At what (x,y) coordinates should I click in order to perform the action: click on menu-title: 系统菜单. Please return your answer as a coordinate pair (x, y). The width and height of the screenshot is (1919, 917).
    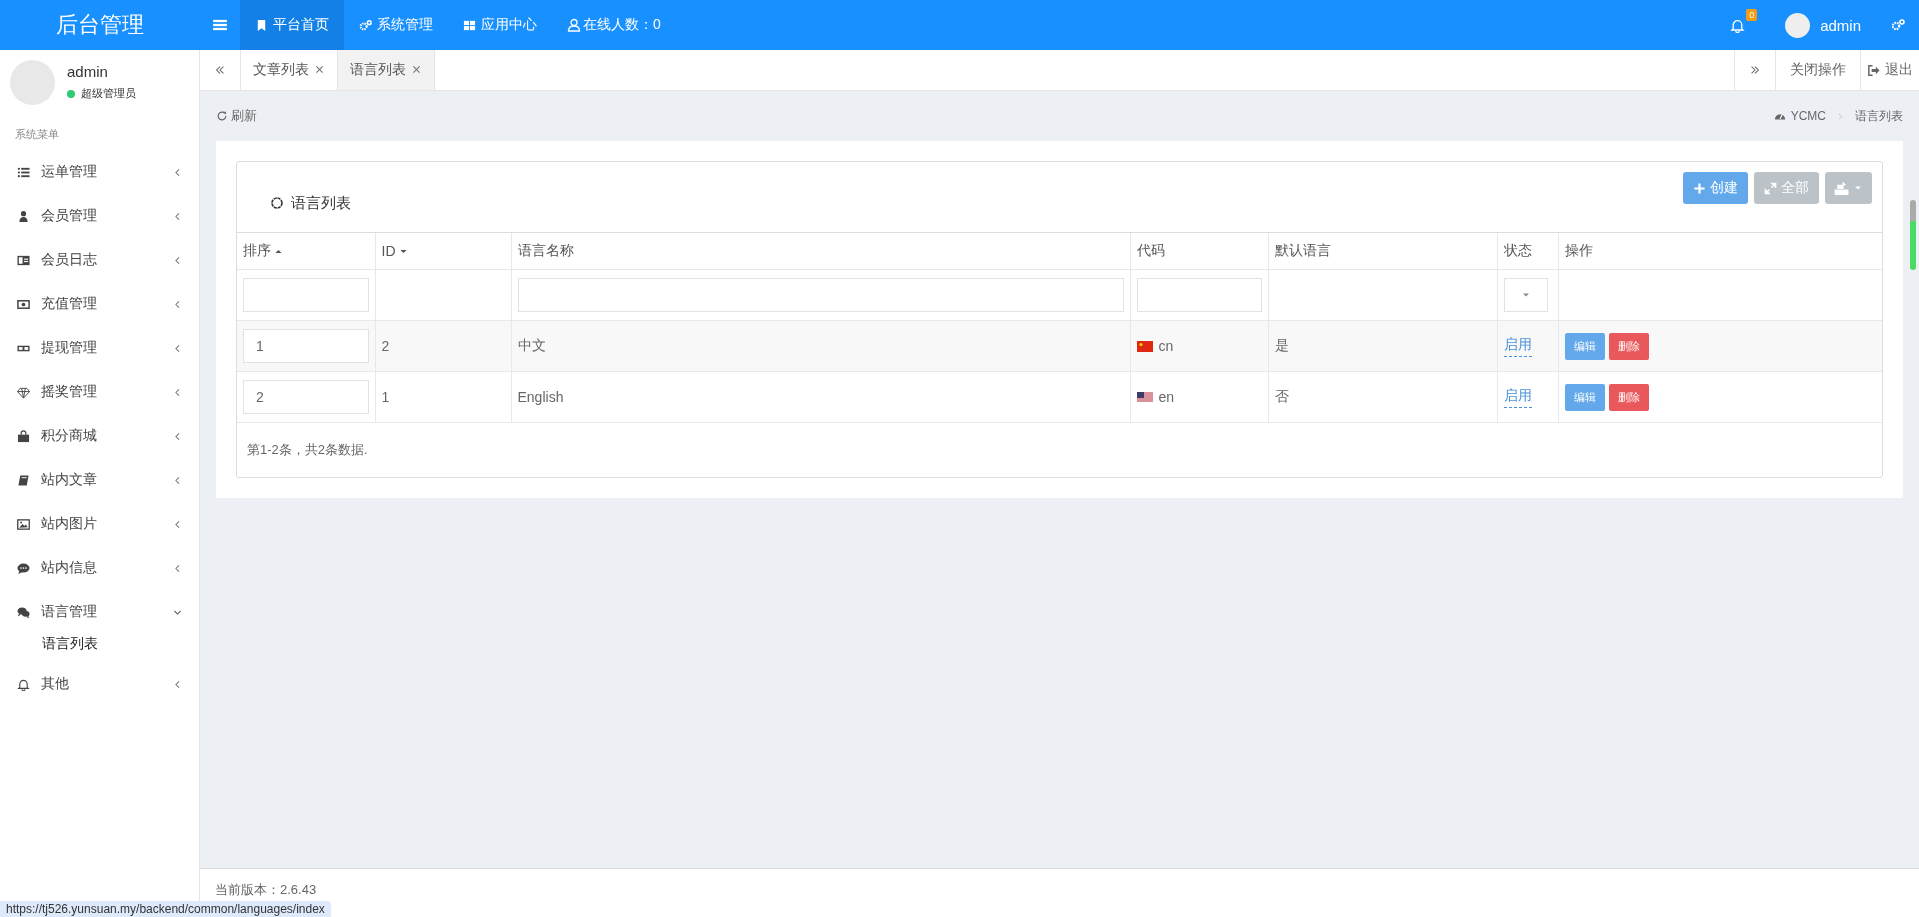
    Looking at the image, I should click on (37, 134).